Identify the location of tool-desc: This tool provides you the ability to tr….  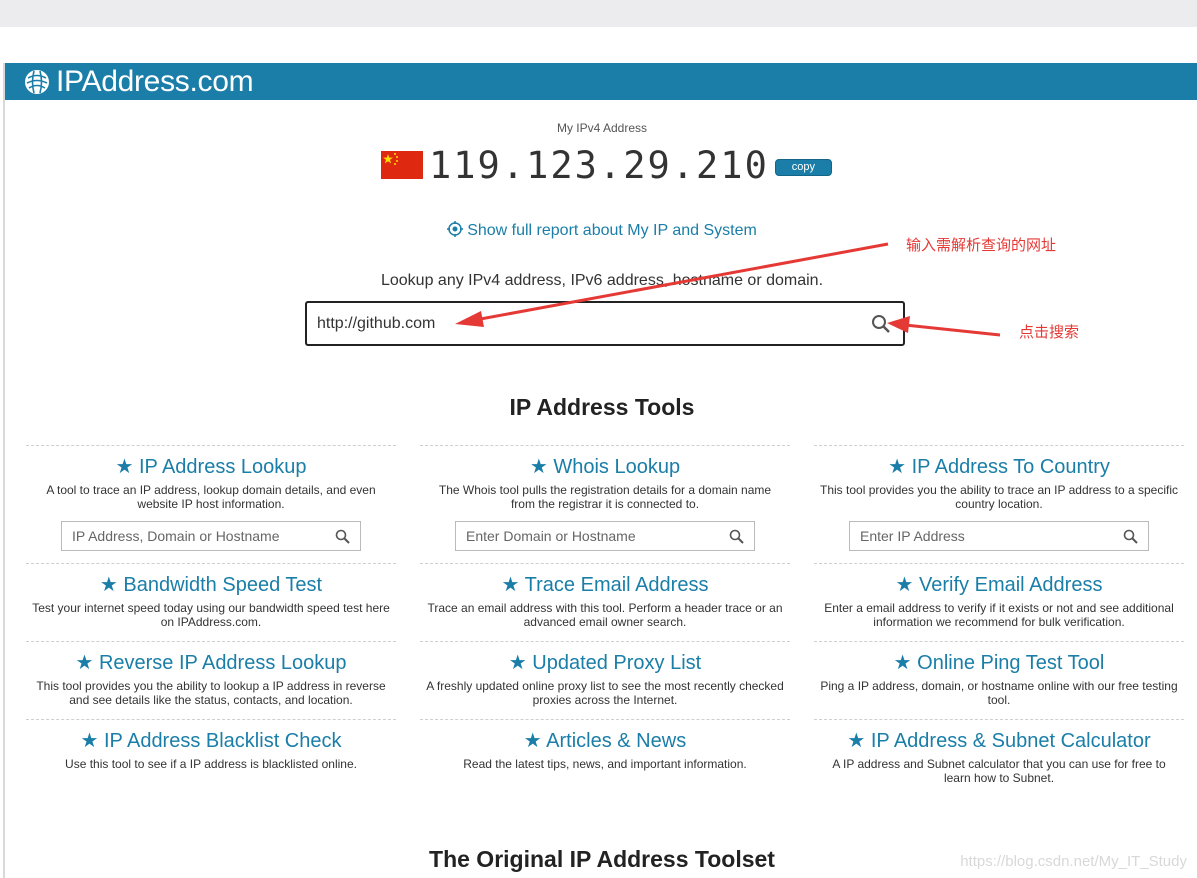
(999, 497).